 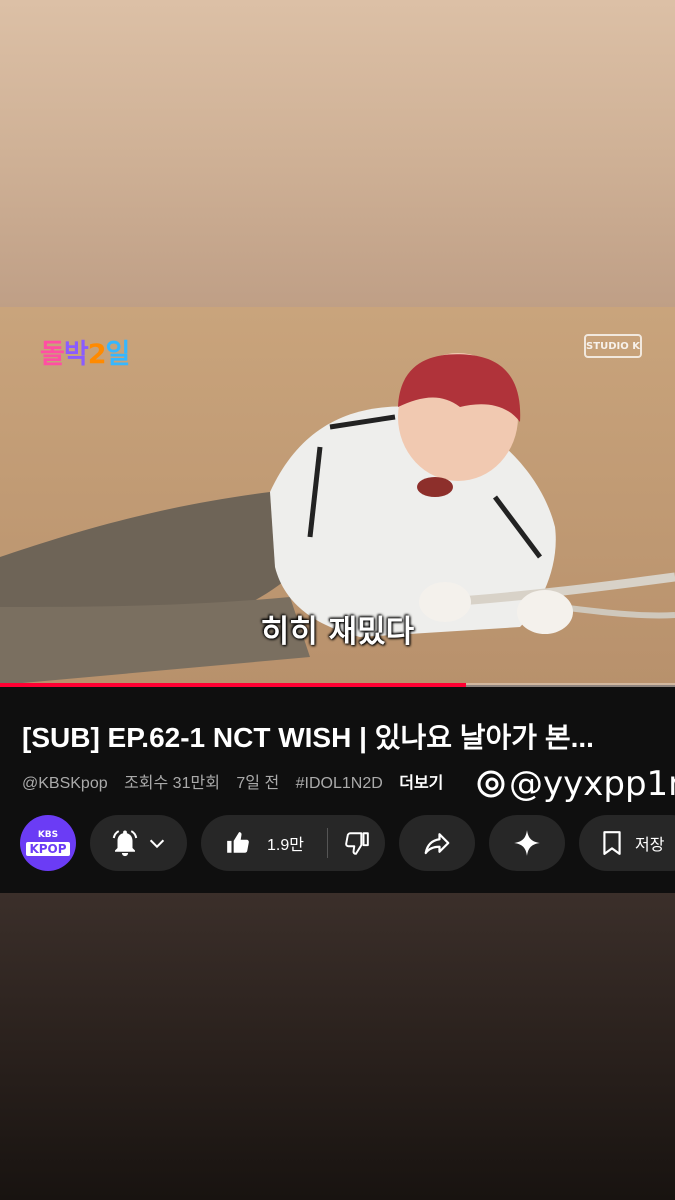 What do you see at coordinates (48, 848) in the screenshot?
I see `avatar-line2: KPOP` at bounding box center [48, 848].